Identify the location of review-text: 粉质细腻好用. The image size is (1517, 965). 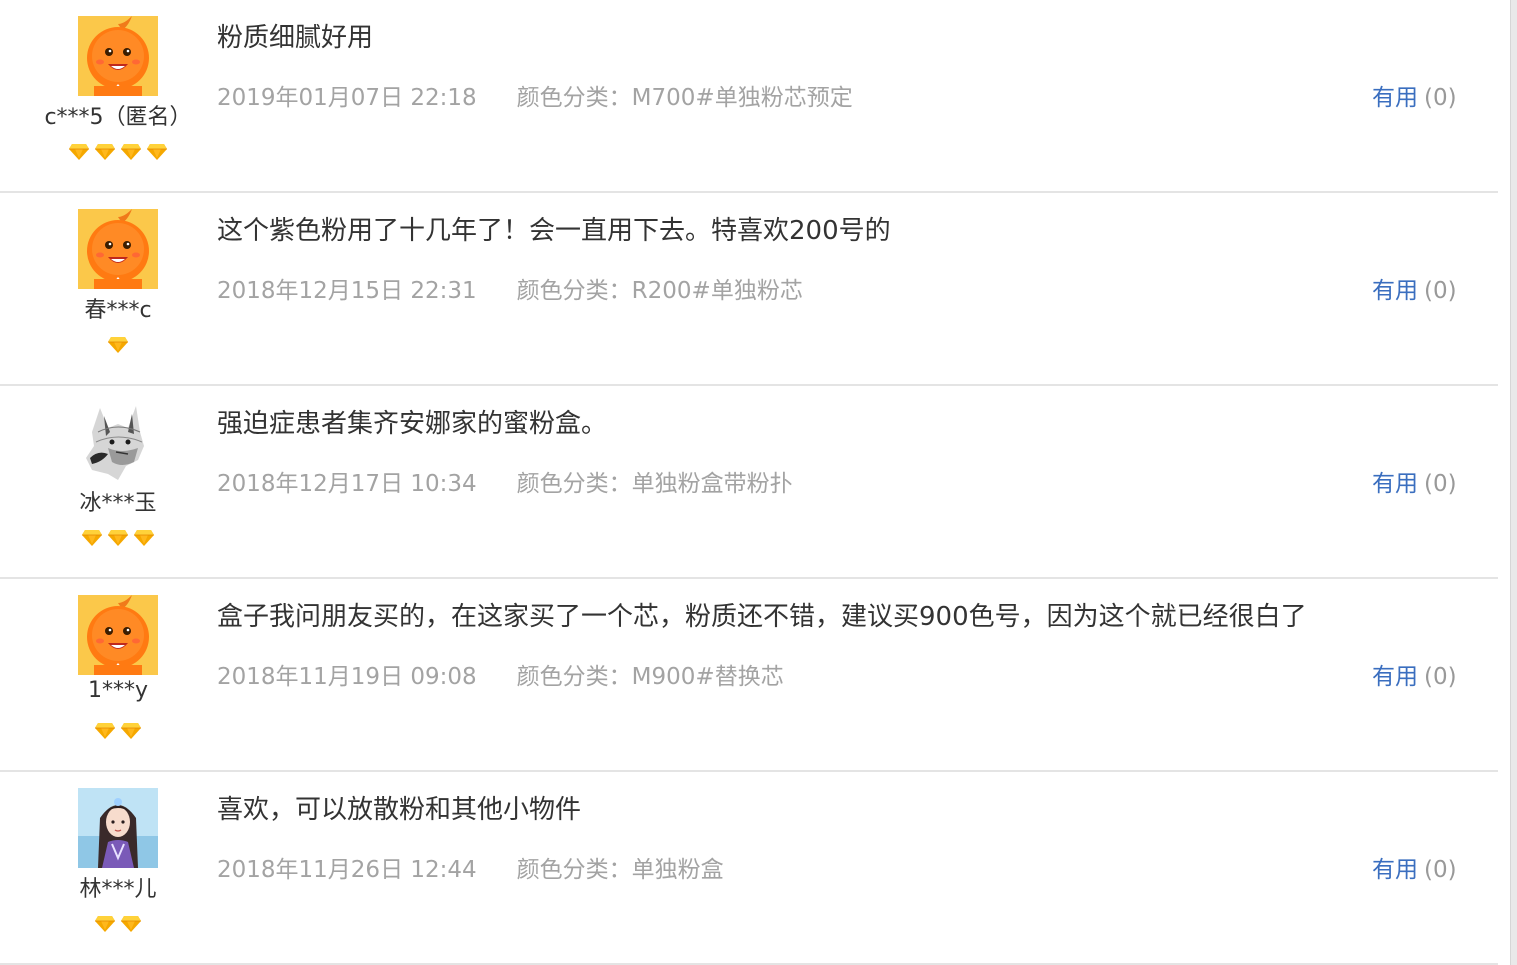
(295, 38).